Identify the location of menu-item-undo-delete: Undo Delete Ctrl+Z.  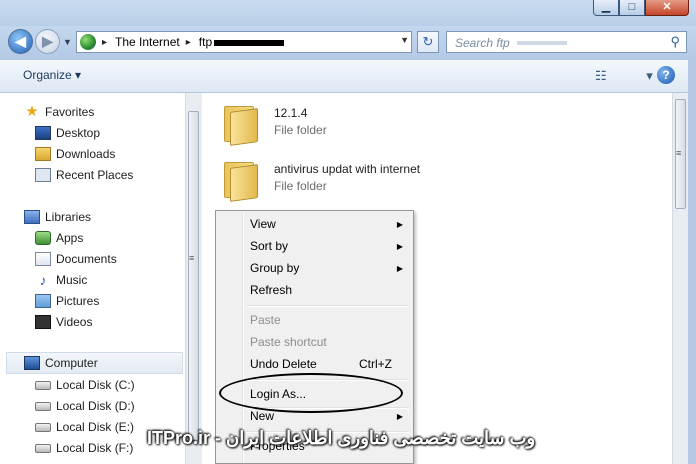
(314, 364).